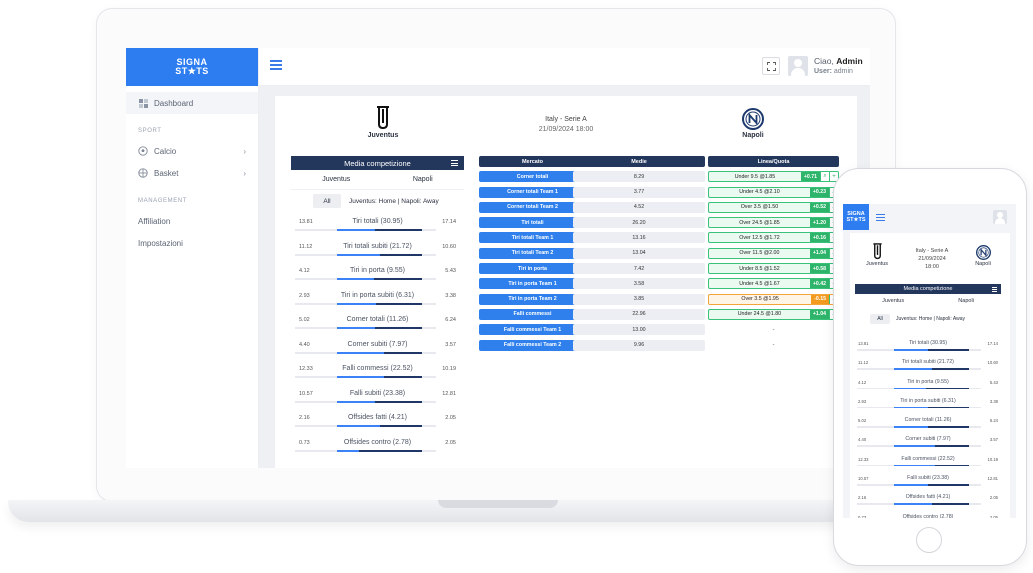 The width and height of the screenshot is (1033, 573). What do you see at coordinates (383, 122) in the screenshot?
I see `home-team: Juventus` at bounding box center [383, 122].